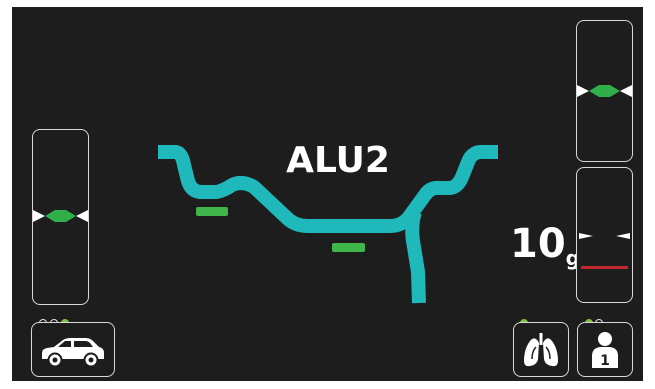 The width and height of the screenshot is (655, 389). Describe the element at coordinates (73, 353) in the screenshot. I see `car-icon` at that location.